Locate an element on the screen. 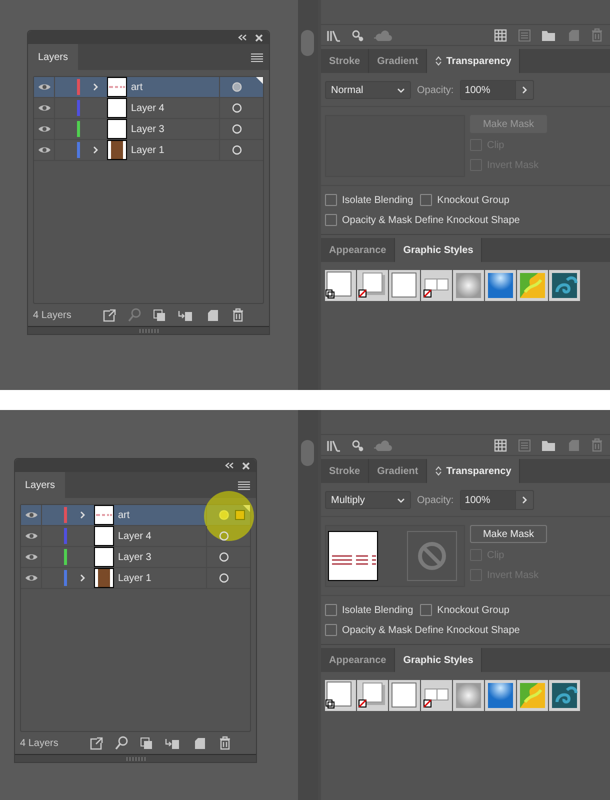  checkbox-label: Isolate Blending is located at coordinates (378, 610).